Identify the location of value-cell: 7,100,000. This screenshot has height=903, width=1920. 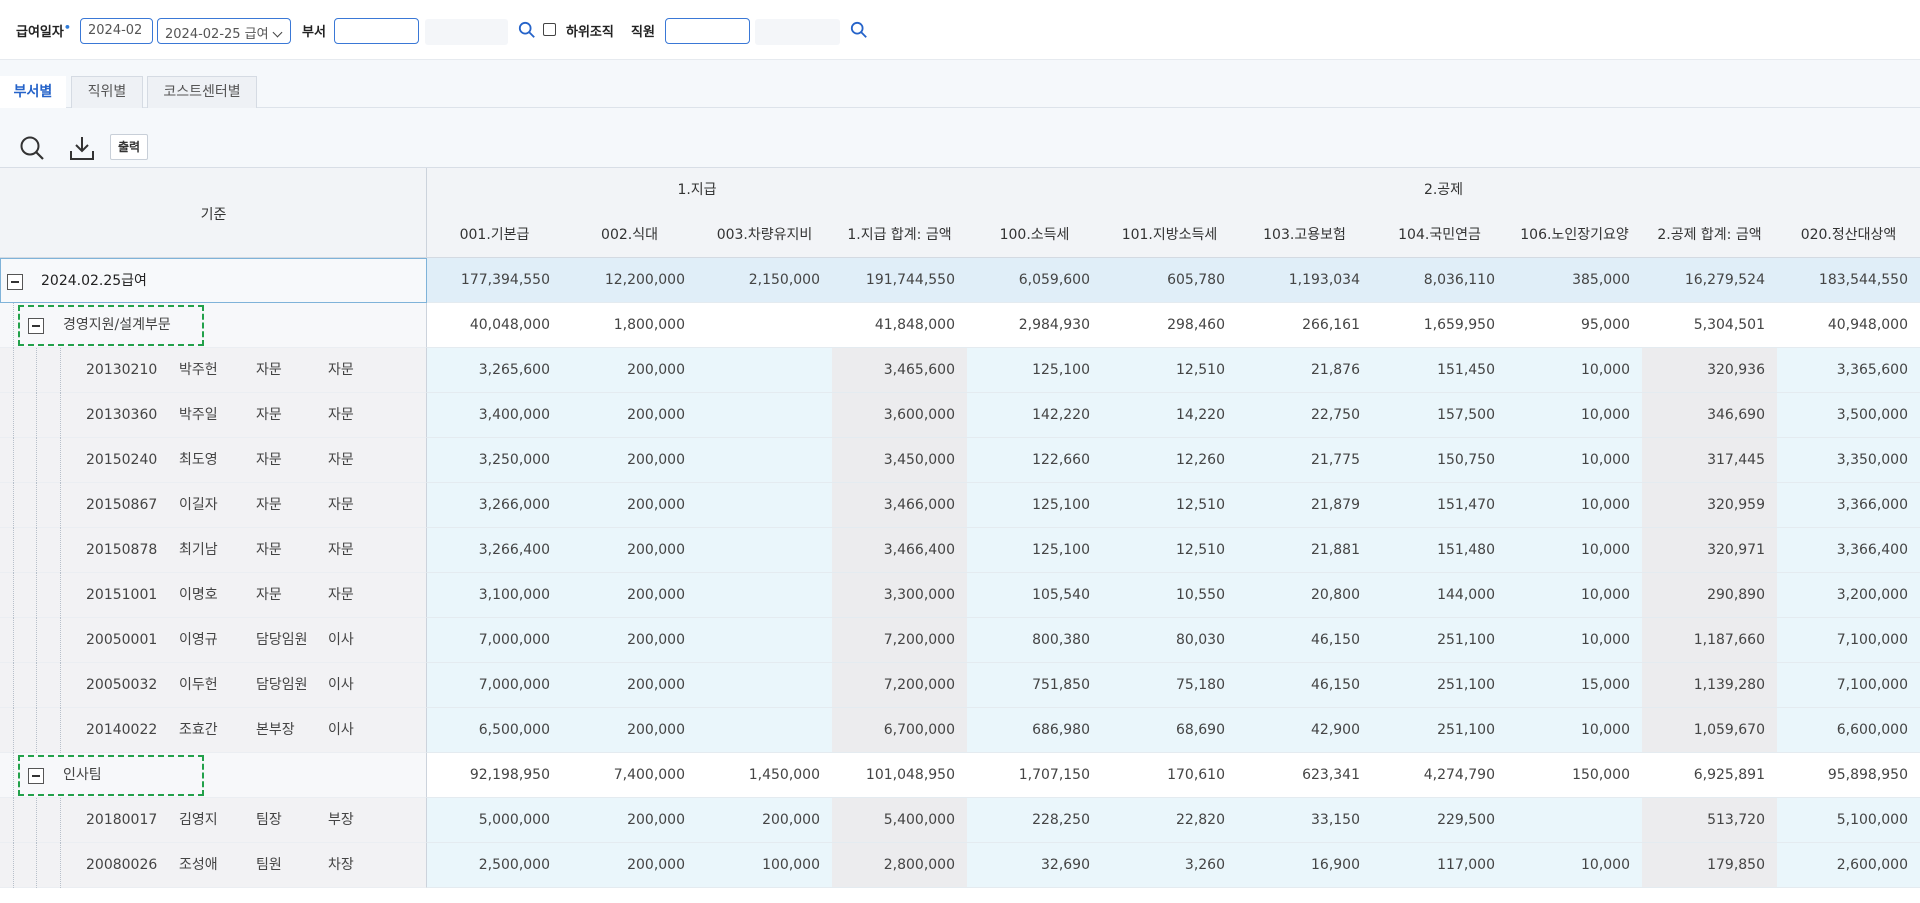
(1848, 640).